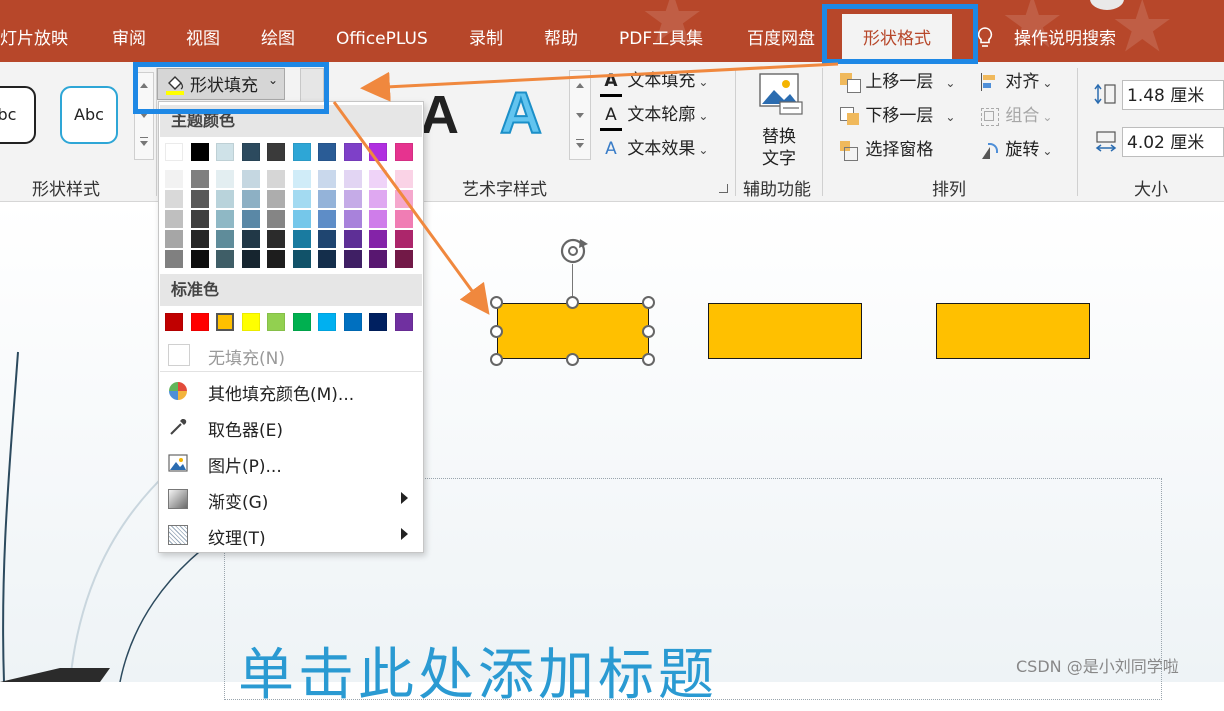 The image size is (1224, 711). Describe the element at coordinates (599, 82) in the screenshot. I see `arrow-tab-to-fill` at that location.